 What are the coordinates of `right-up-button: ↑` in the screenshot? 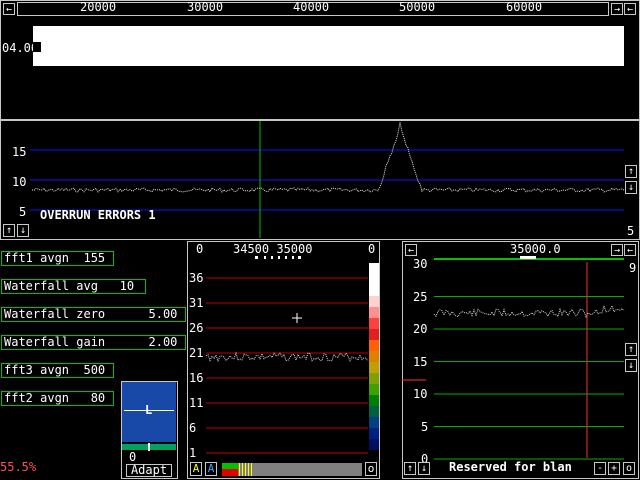 It's located at (631, 349).